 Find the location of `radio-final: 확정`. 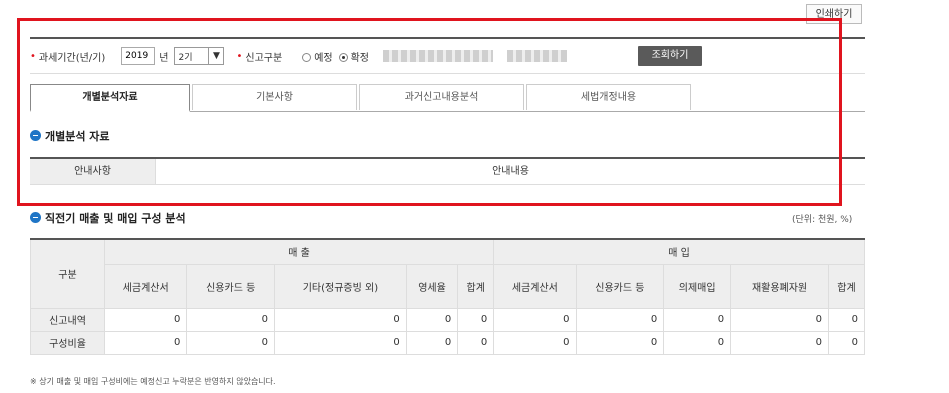

radio-final: 확정 is located at coordinates (354, 56).